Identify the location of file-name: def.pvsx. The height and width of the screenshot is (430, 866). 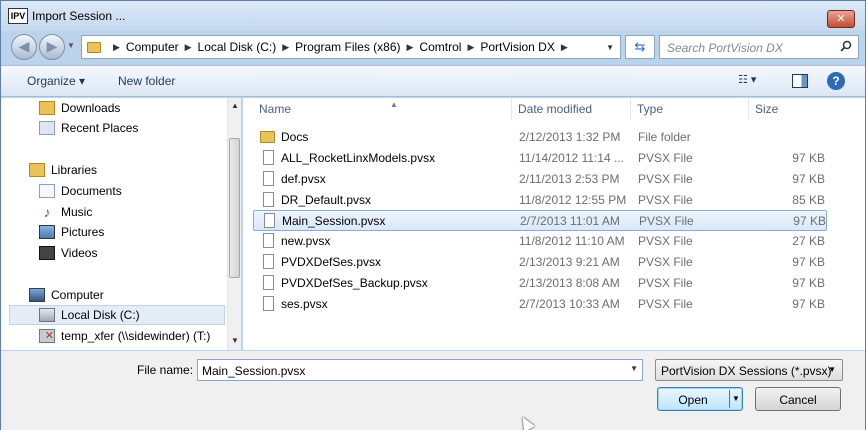
(303, 179).